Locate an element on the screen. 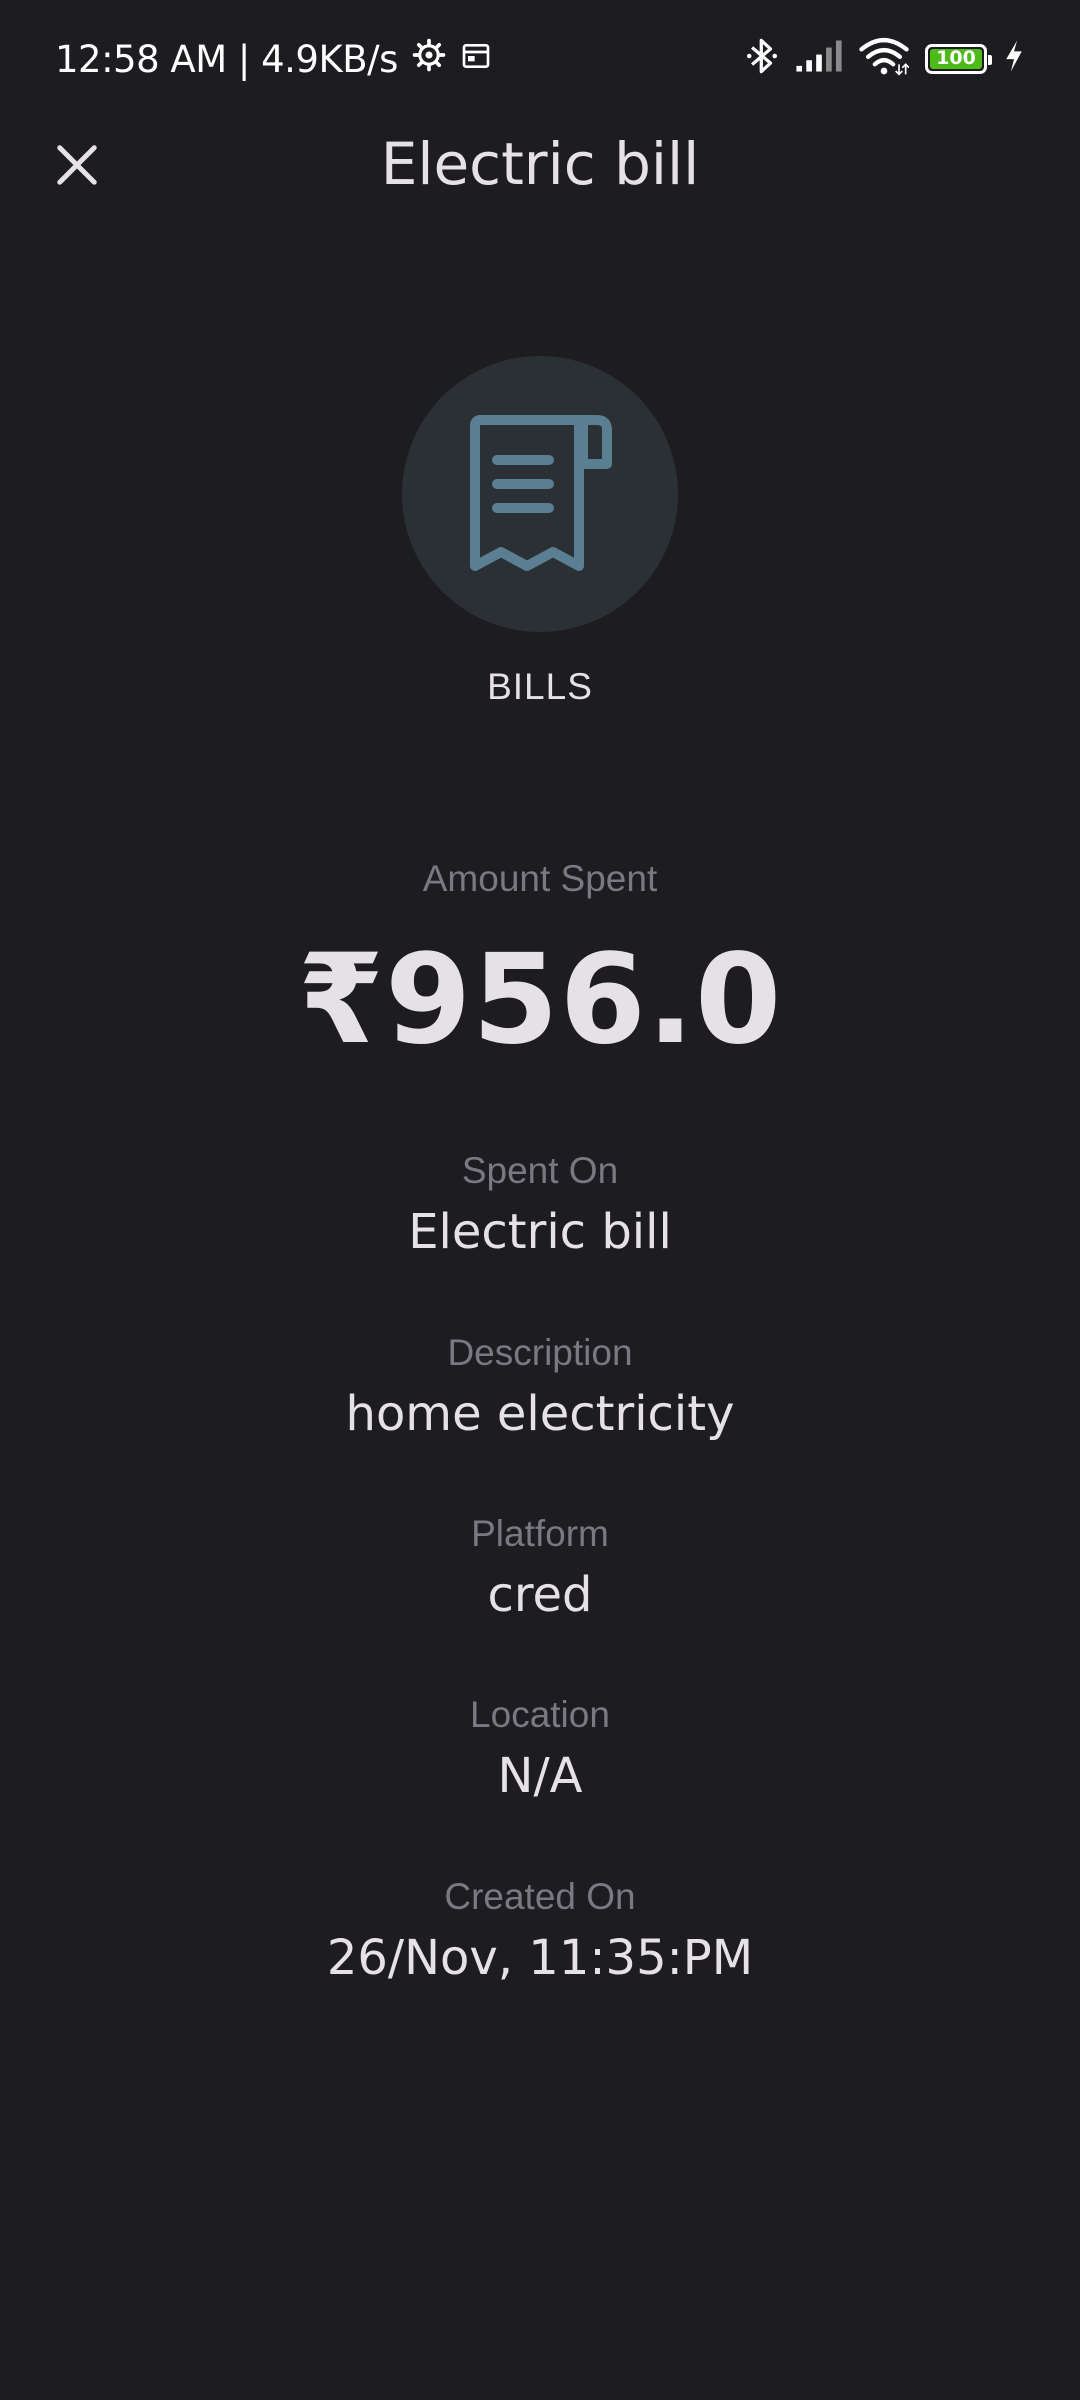 The height and width of the screenshot is (2400, 1080). category-label: BILLS is located at coordinates (540, 686).